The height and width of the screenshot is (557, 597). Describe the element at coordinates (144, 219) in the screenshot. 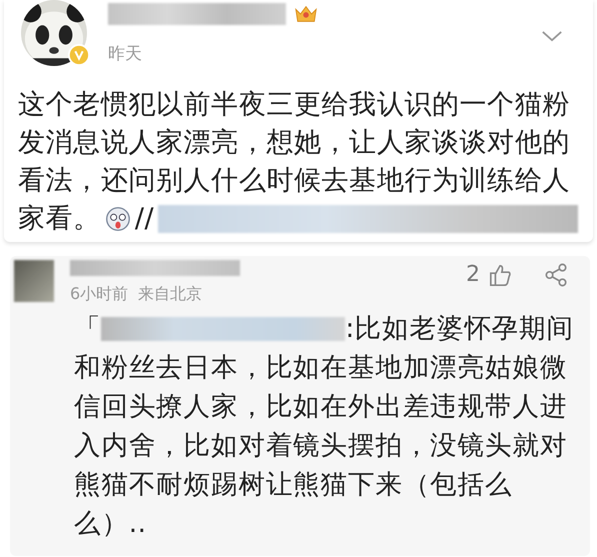

I see `repost-mark: //` at that location.